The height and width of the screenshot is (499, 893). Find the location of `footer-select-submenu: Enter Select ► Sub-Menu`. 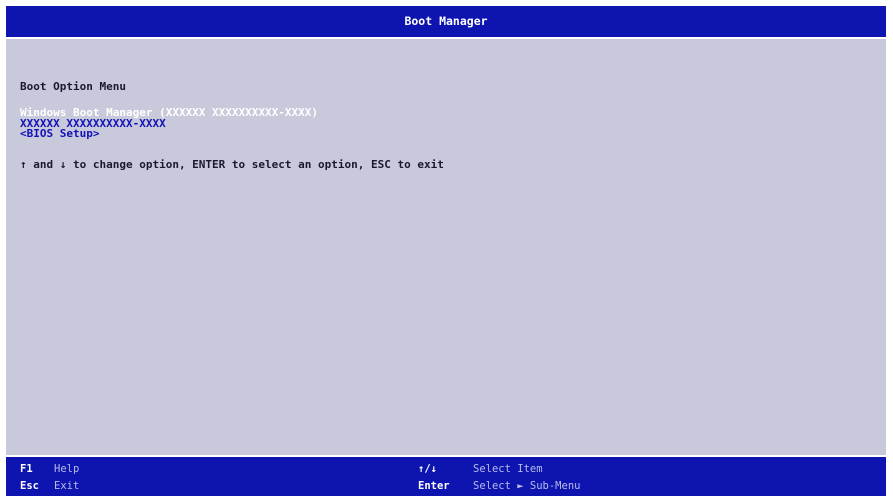

footer-select-submenu: Enter Select ► Sub-Menu is located at coordinates (499, 486).